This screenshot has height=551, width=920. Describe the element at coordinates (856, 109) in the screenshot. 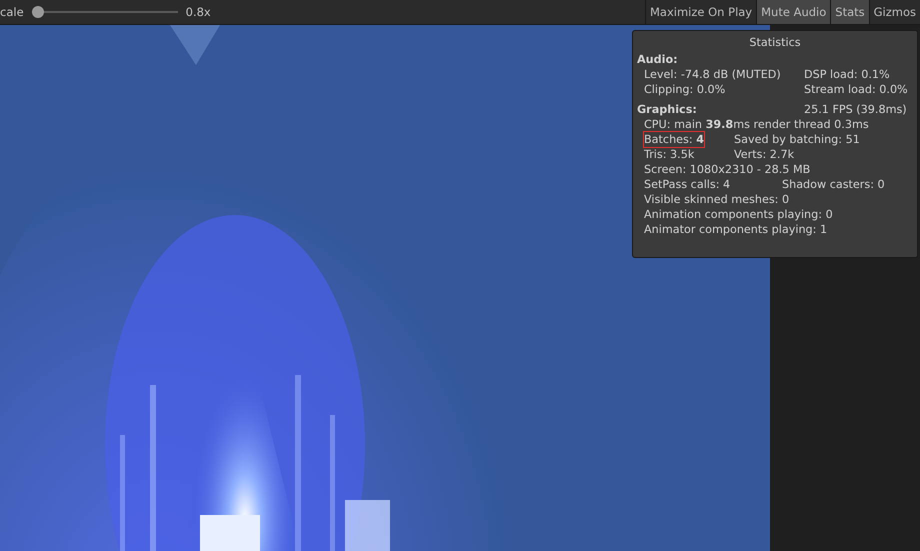

I see `fps-text: 25.1 FPS (39.8ms)` at that location.